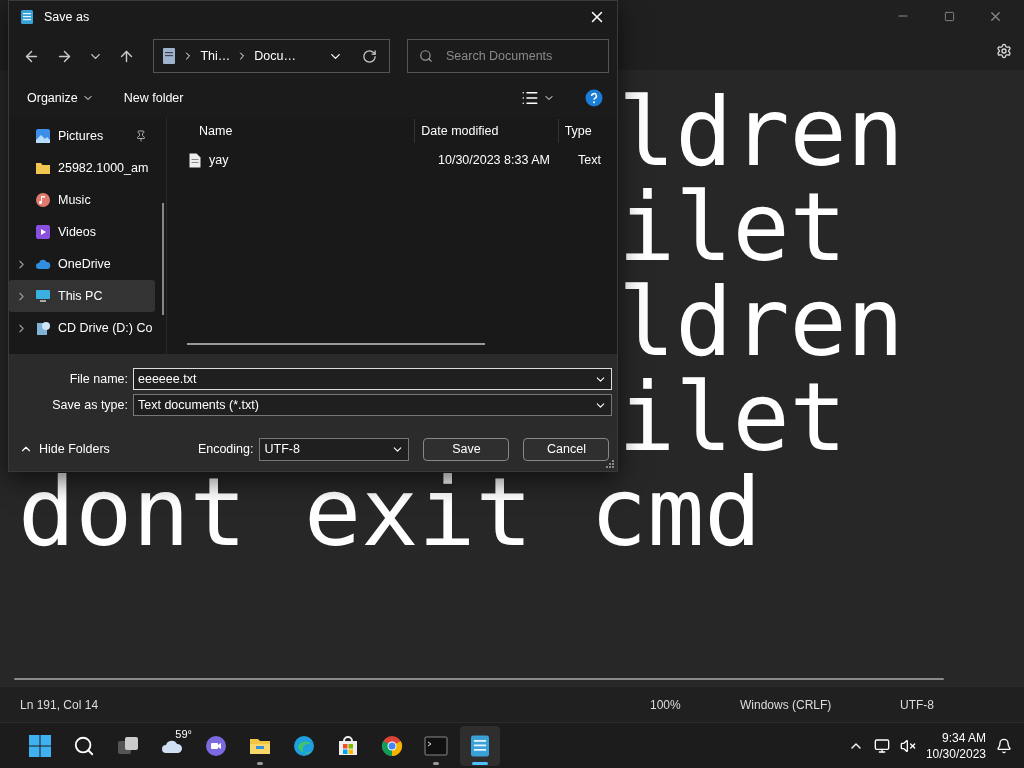 The height and width of the screenshot is (768, 1024). I want to click on file-date: 10/30/2023 8:33 AM, so click(494, 160).